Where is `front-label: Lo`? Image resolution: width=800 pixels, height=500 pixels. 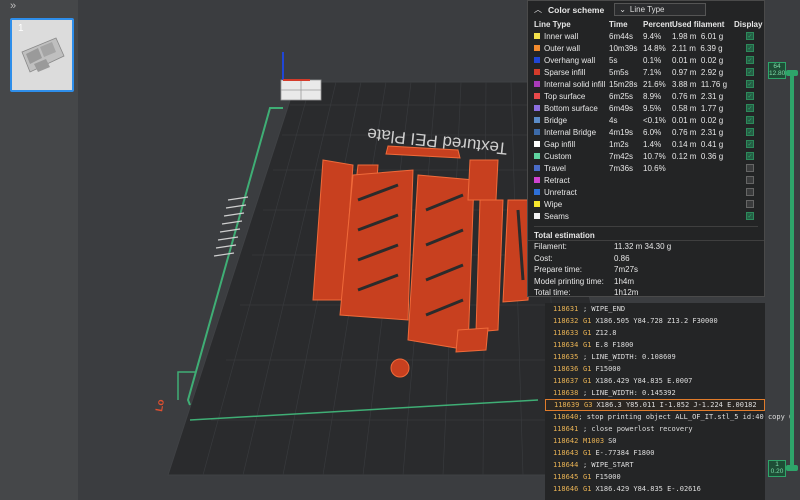
front-label: Lo is located at coordinates (160, 406).